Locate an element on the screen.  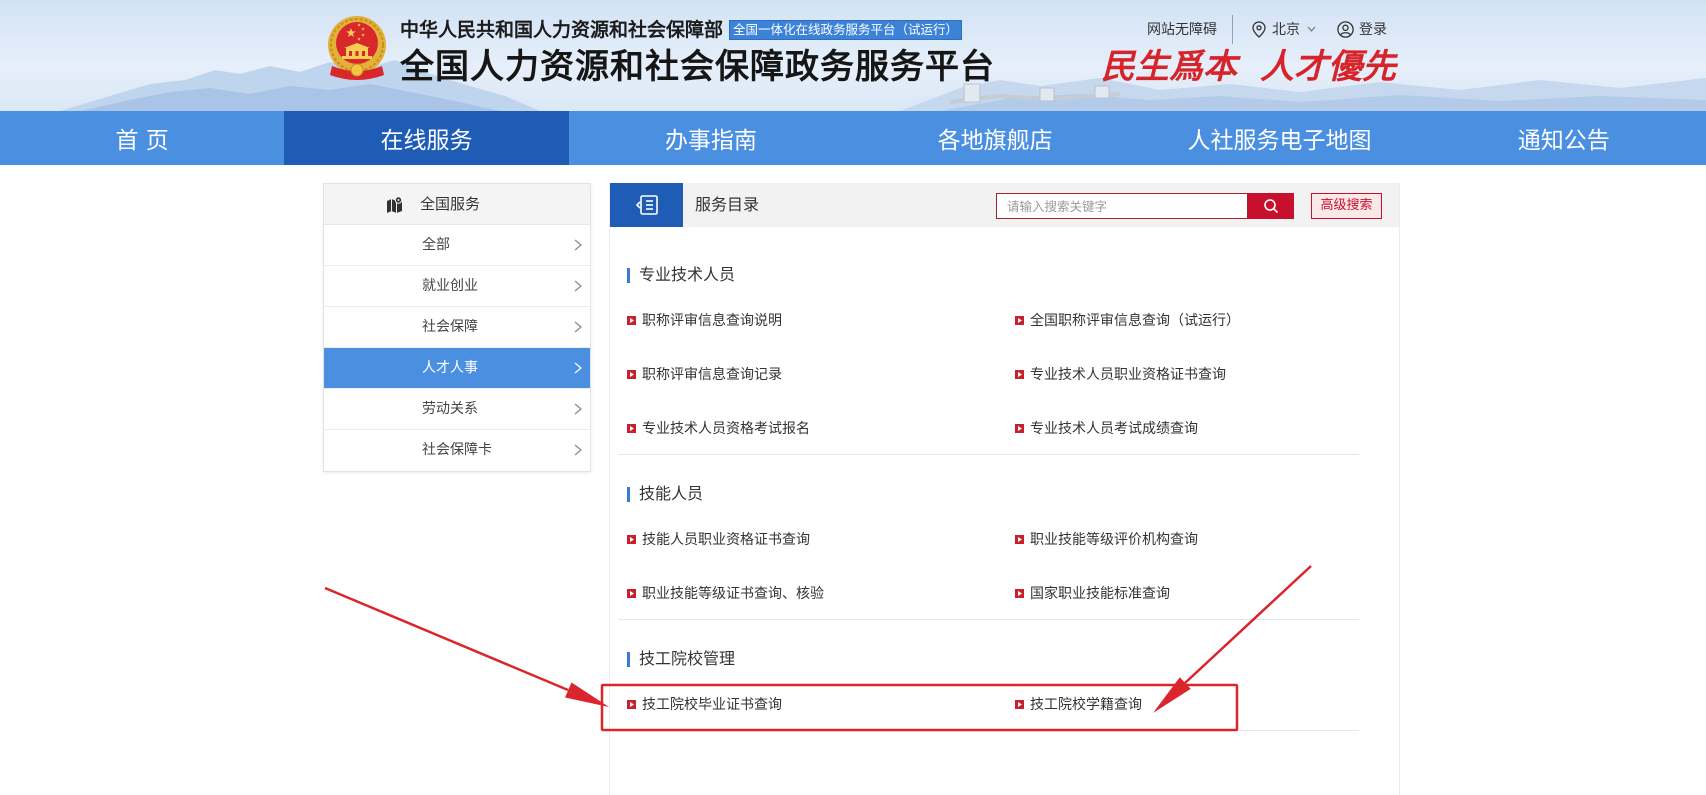
service-link-label: 技工院校毕业证书查询 is located at coordinates (712, 705).